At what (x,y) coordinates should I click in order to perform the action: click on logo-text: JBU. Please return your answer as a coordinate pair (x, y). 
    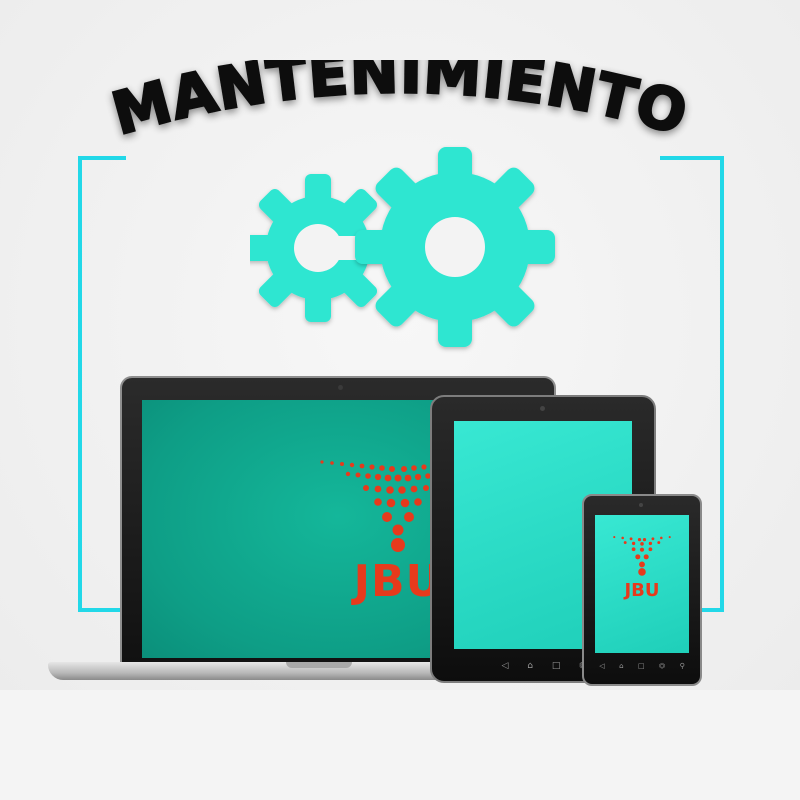
    Looking at the image, I should click on (642, 590).